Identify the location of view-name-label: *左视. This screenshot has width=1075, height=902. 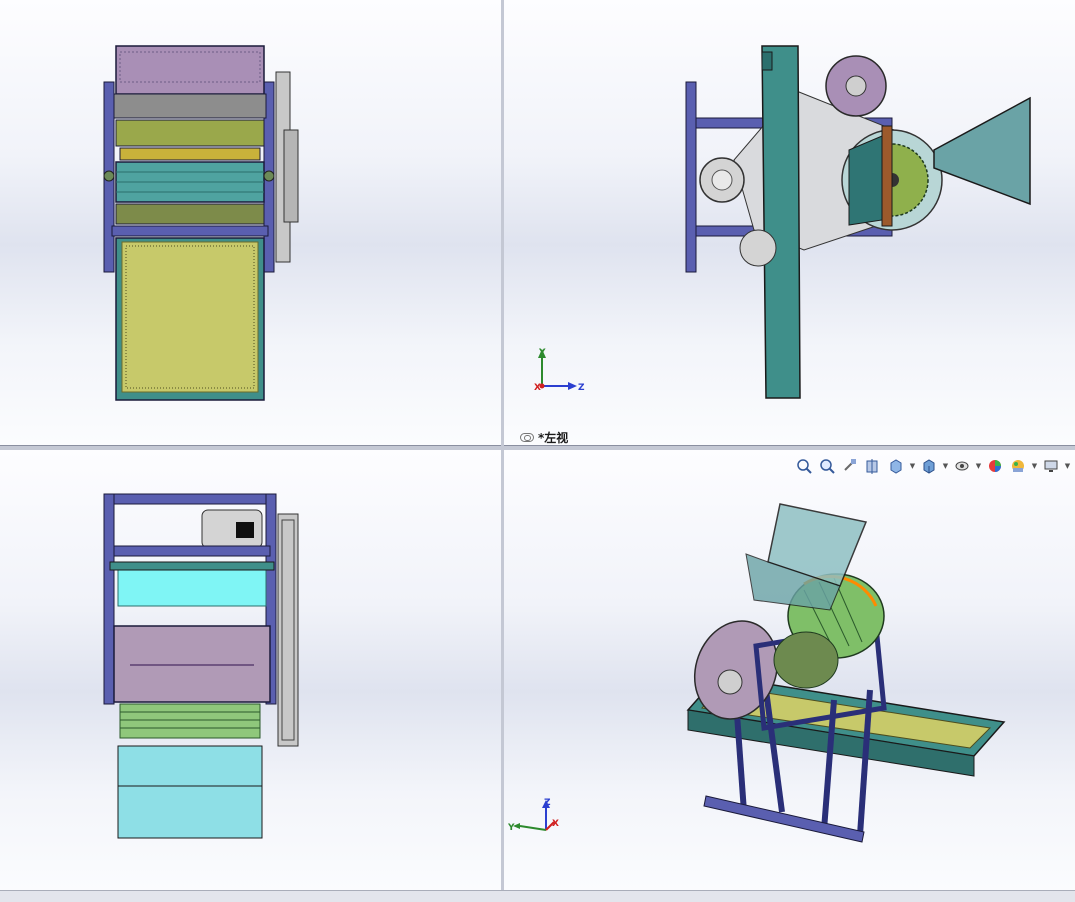
(544, 437).